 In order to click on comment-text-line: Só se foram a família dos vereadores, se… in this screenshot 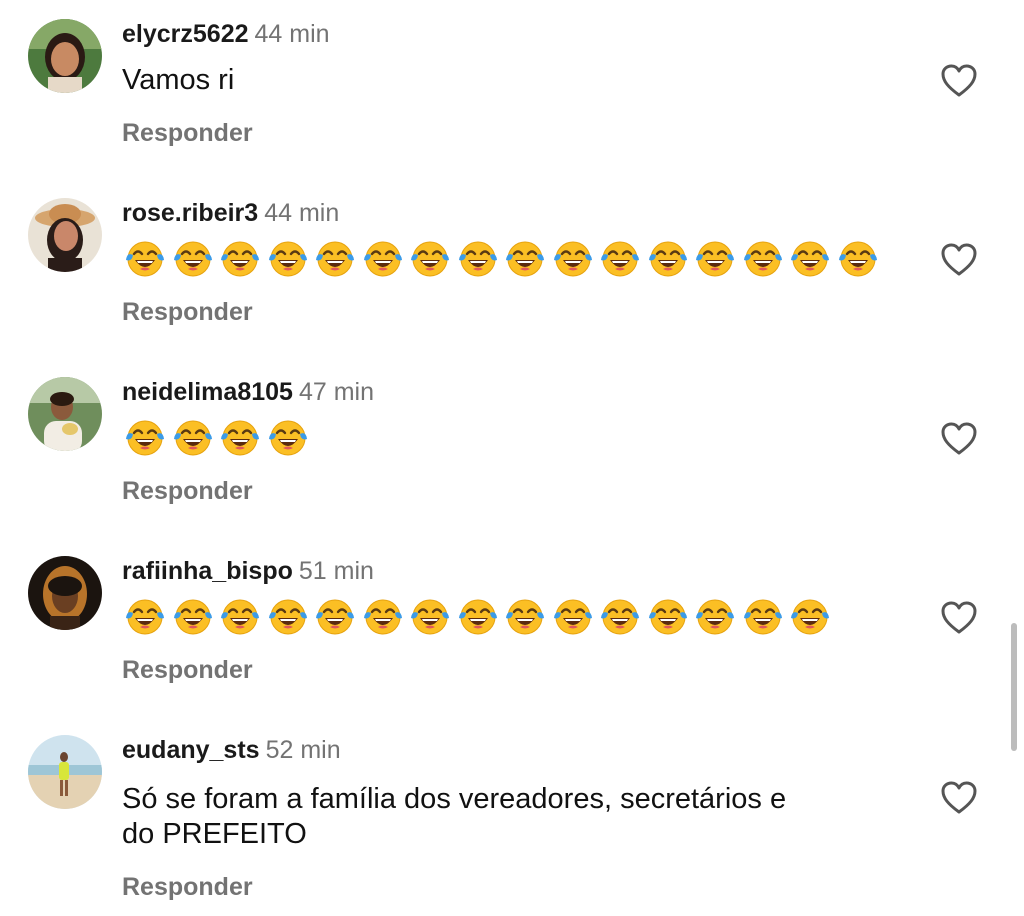, I will do `click(454, 799)`.